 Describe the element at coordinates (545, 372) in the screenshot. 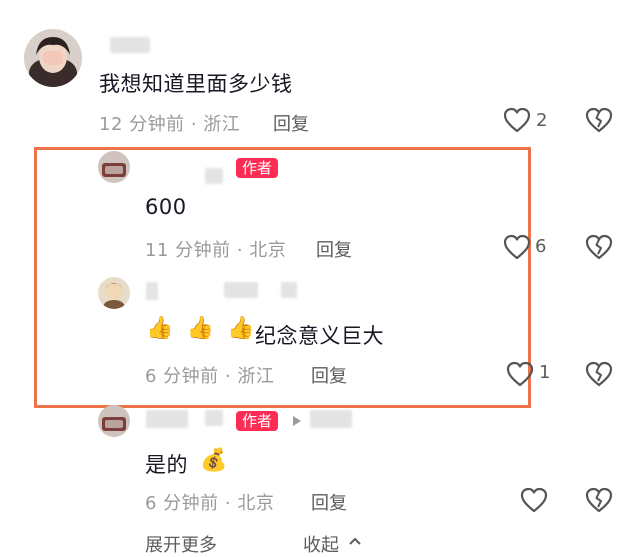

I see `like-count: 1` at that location.